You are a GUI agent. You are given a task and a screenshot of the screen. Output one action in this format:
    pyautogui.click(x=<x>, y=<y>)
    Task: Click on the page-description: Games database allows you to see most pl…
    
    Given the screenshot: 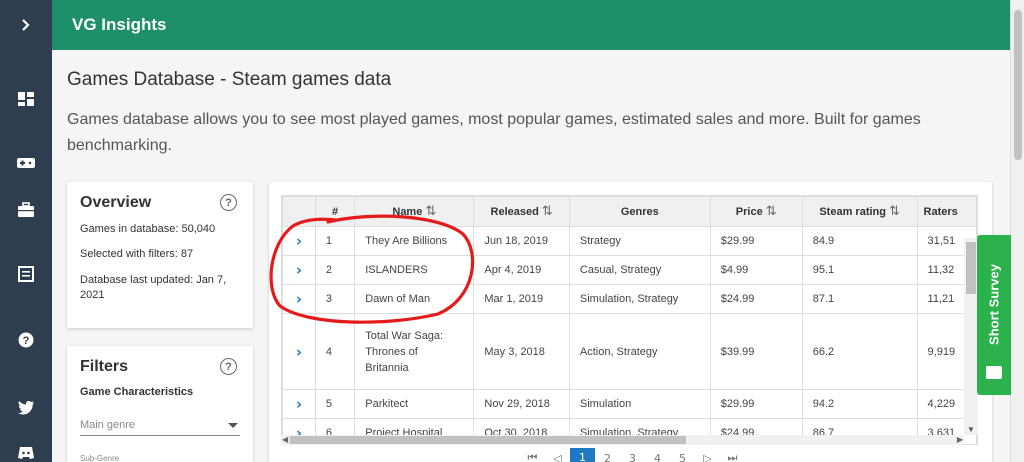 What is the action you would take?
    pyautogui.click(x=494, y=132)
    